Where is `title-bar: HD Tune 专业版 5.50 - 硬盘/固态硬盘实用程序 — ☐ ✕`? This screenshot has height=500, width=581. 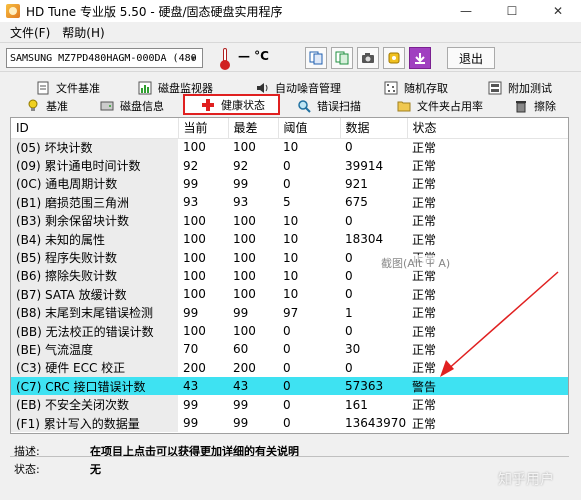
title-bar: HD Tune 专业版 5.50 - 硬盘/固态硬盘实用程序 — ☐ ✕ is located at coordinates (290, 11).